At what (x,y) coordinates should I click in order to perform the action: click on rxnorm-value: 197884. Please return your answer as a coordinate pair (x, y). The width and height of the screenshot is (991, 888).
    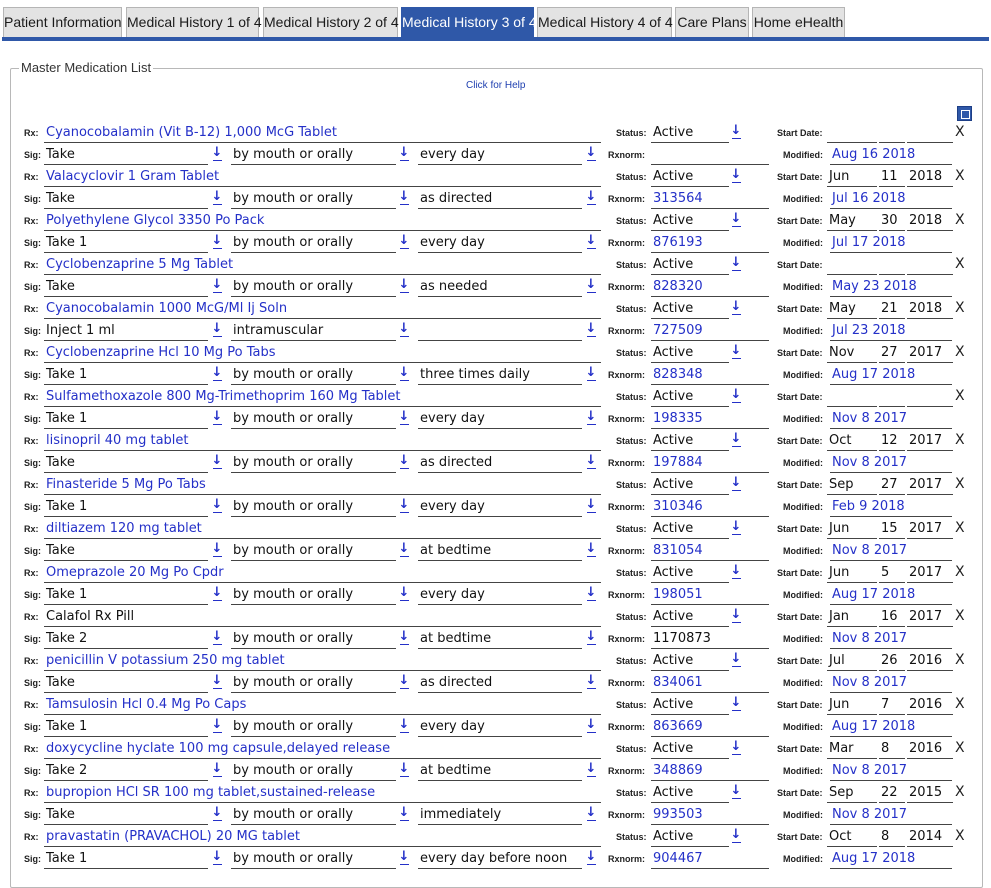
    Looking at the image, I should click on (710, 463).